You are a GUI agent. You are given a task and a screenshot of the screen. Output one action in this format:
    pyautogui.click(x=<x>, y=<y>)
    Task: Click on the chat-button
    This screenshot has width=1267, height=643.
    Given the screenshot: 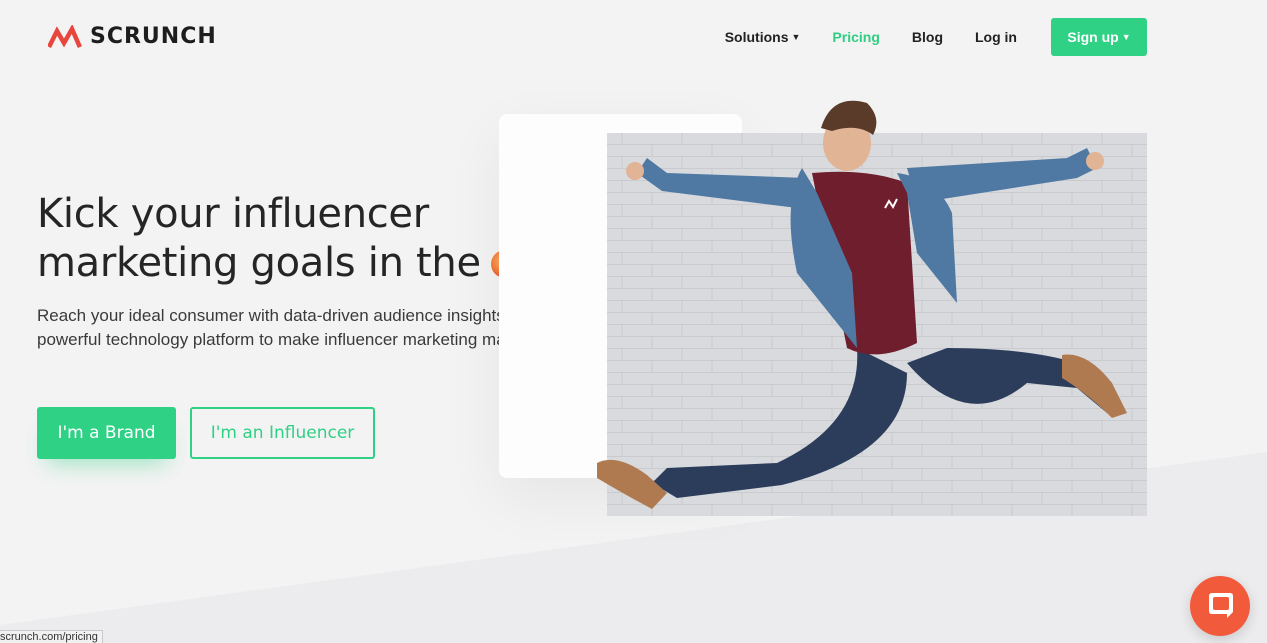 What is the action you would take?
    pyautogui.click(x=1220, y=606)
    